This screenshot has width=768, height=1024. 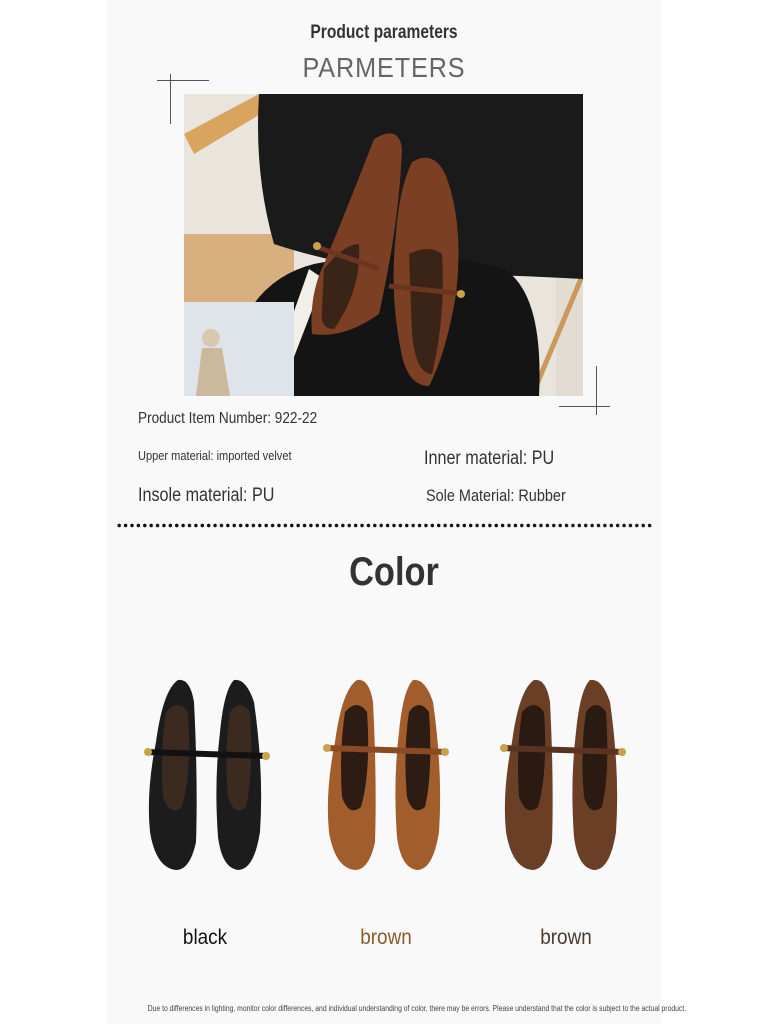 What do you see at coordinates (563, 774) in the screenshot?
I see `shoe-brown-dark-icon` at bounding box center [563, 774].